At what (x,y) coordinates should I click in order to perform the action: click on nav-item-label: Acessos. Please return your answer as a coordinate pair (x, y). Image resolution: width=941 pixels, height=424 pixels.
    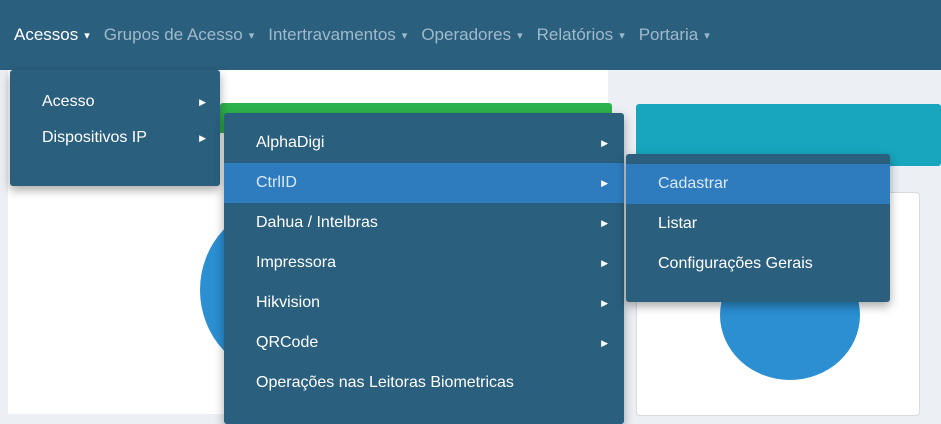
    Looking at the image, I should click on (46, 34).